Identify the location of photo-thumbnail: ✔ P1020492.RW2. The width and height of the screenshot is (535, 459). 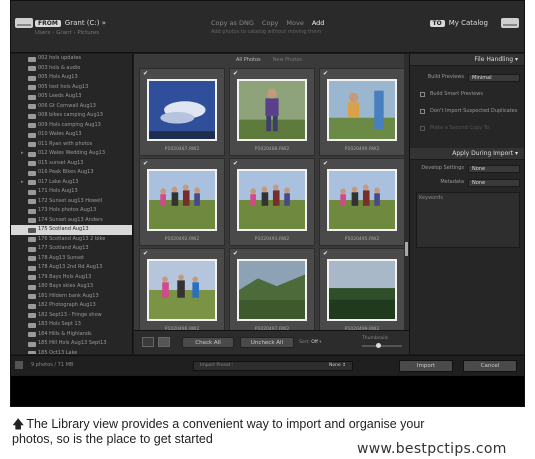
(182, 202).